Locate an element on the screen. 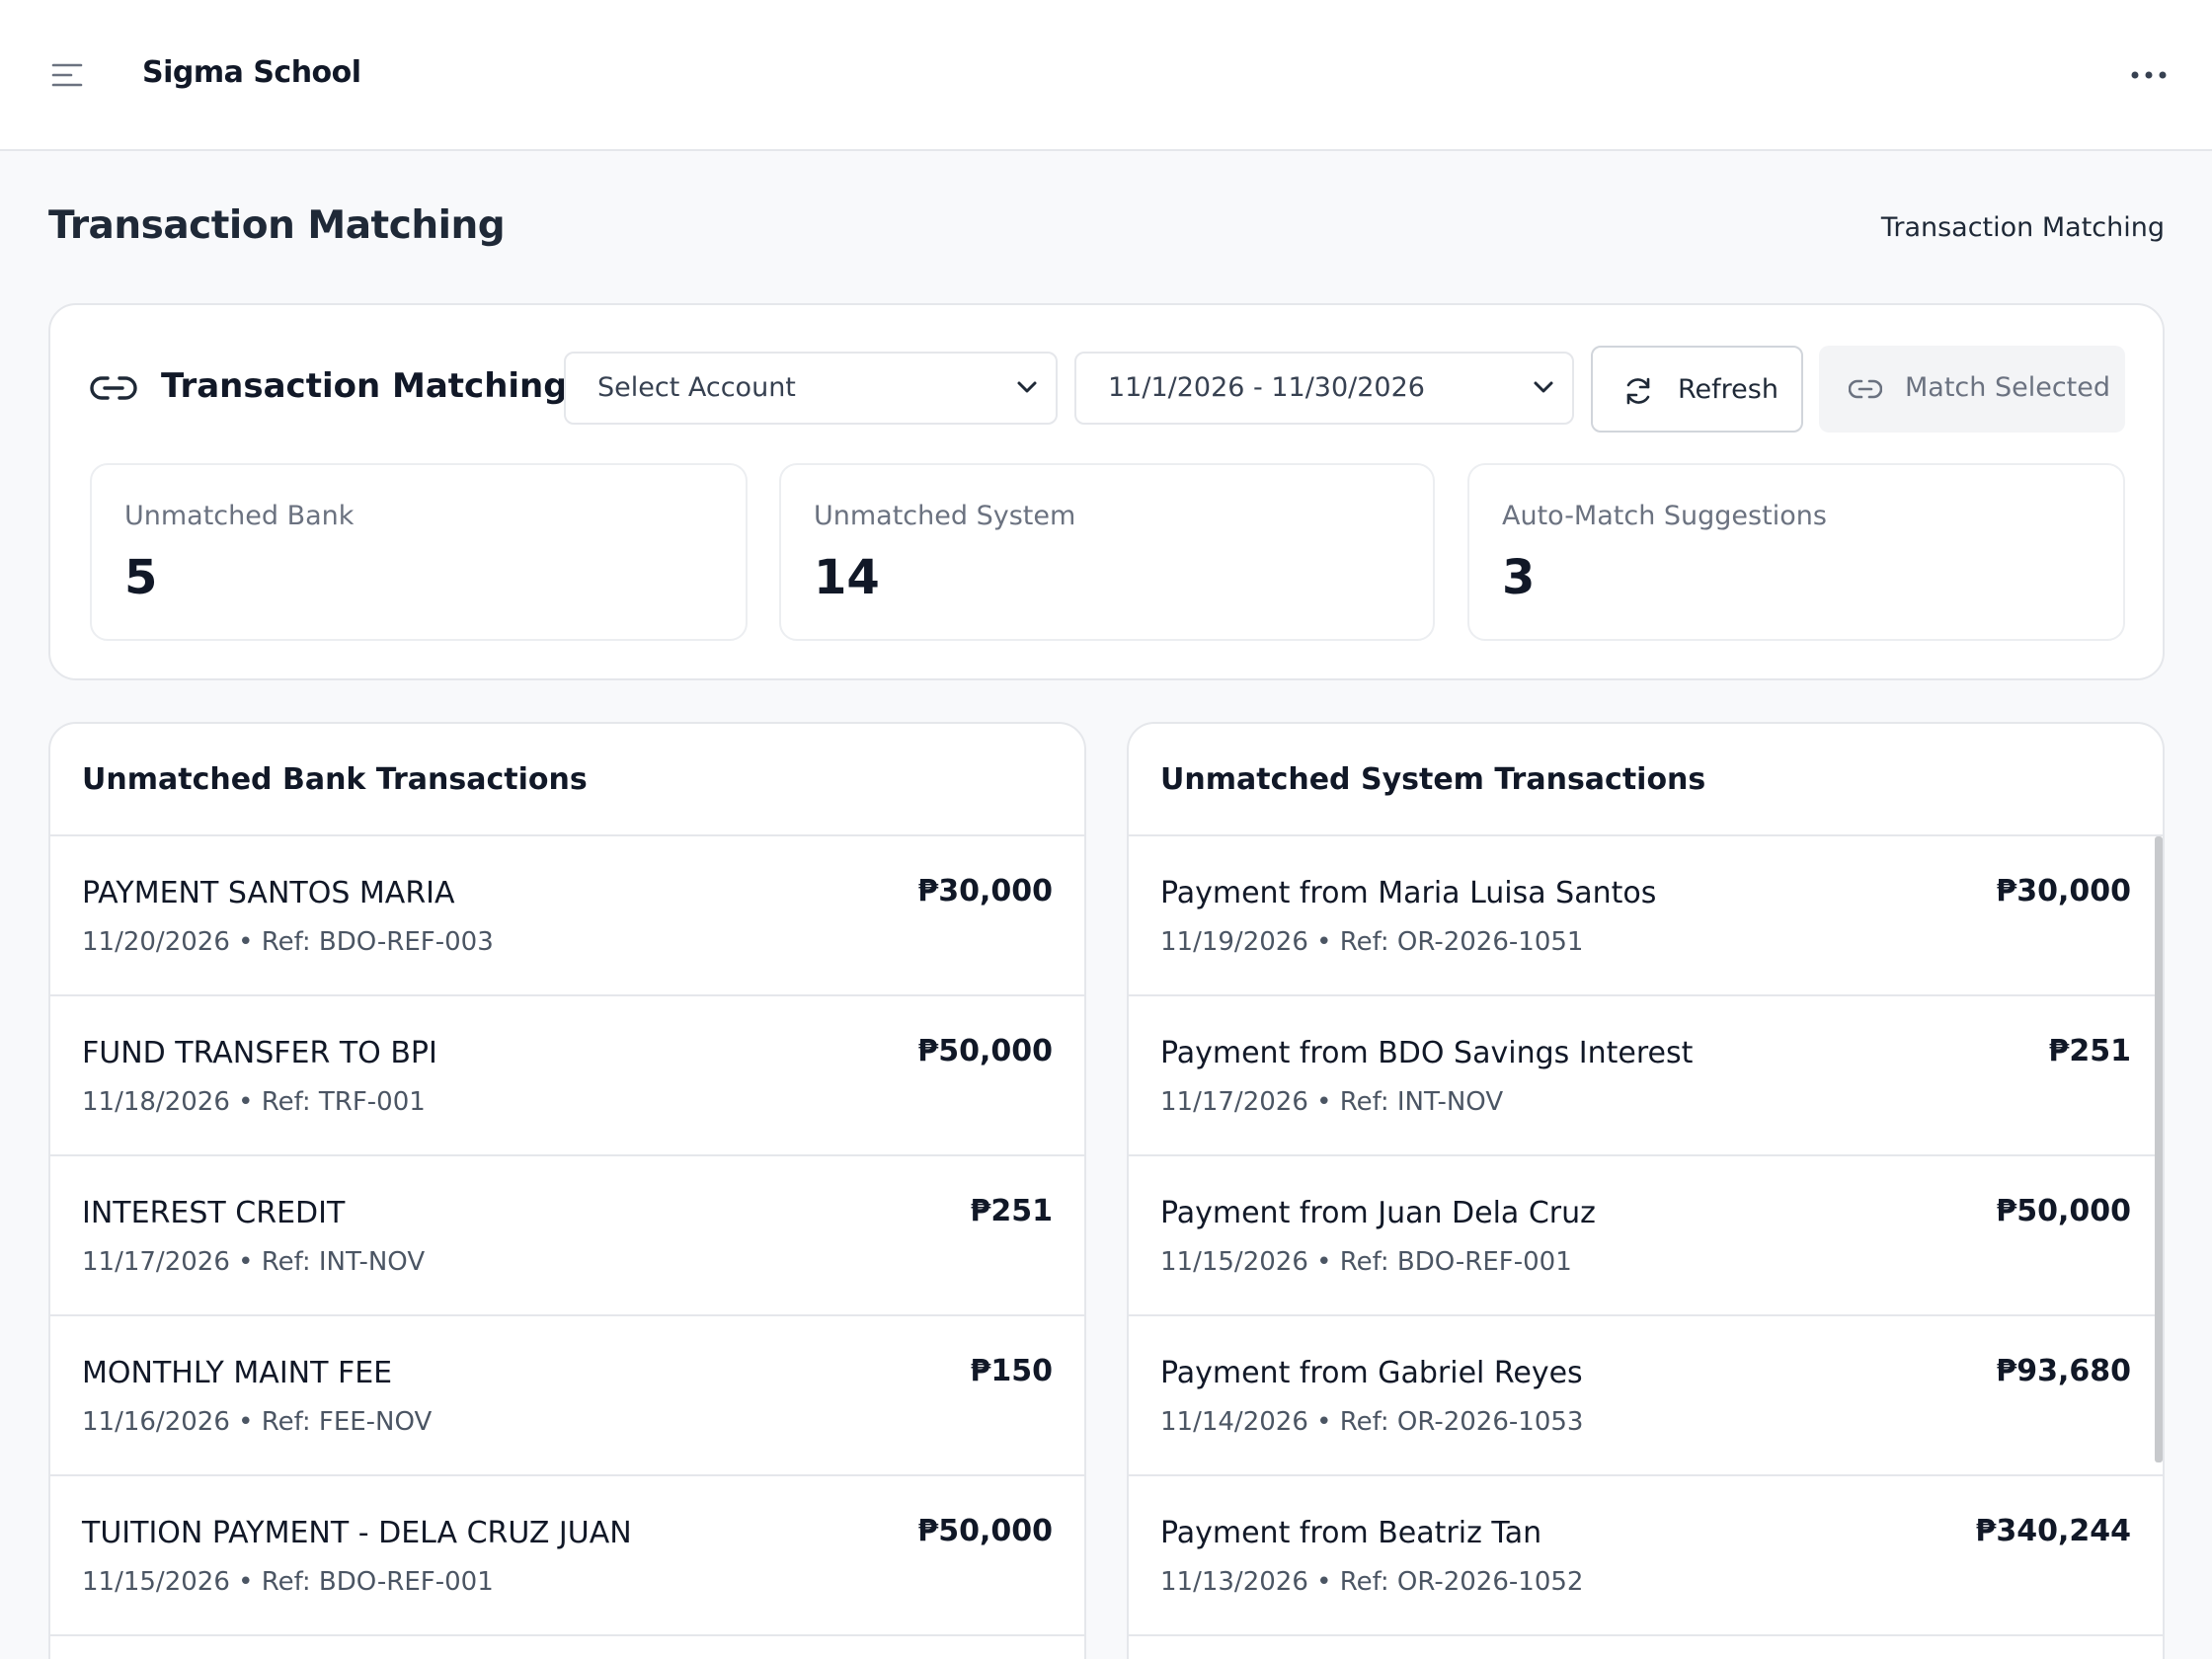  stat-card-unmatched-bank: Unmatched Bank 5 is located at coordinates (419, 552).